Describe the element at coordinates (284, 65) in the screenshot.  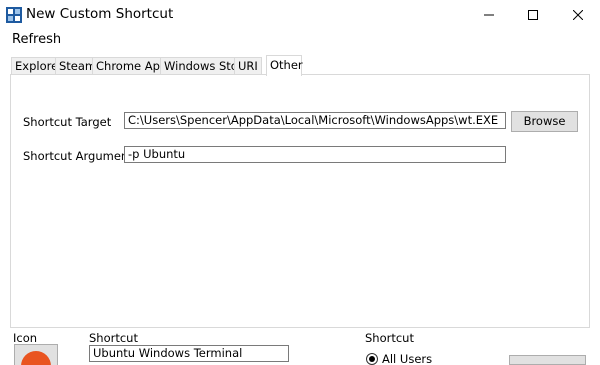
I see `tab-other: Other` at that location.